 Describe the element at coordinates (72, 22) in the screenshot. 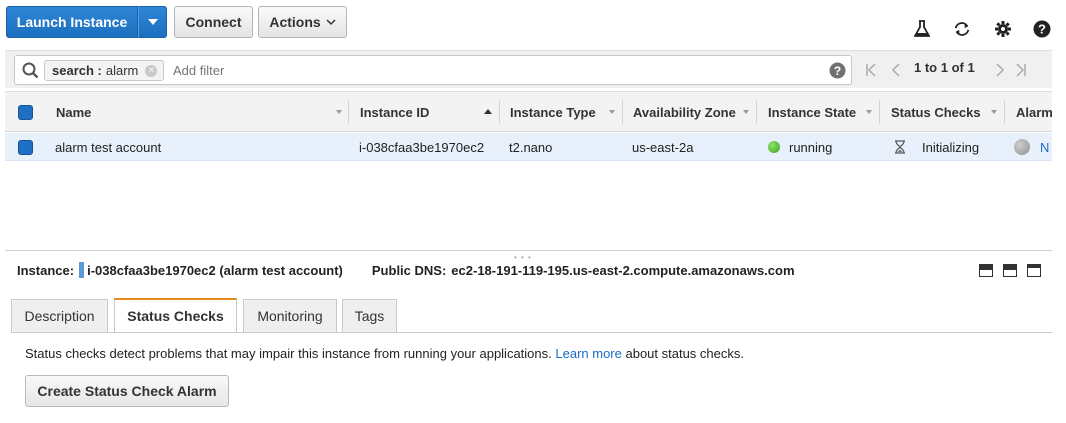

I see `launch-instance-button: Launch Instance` at that location.